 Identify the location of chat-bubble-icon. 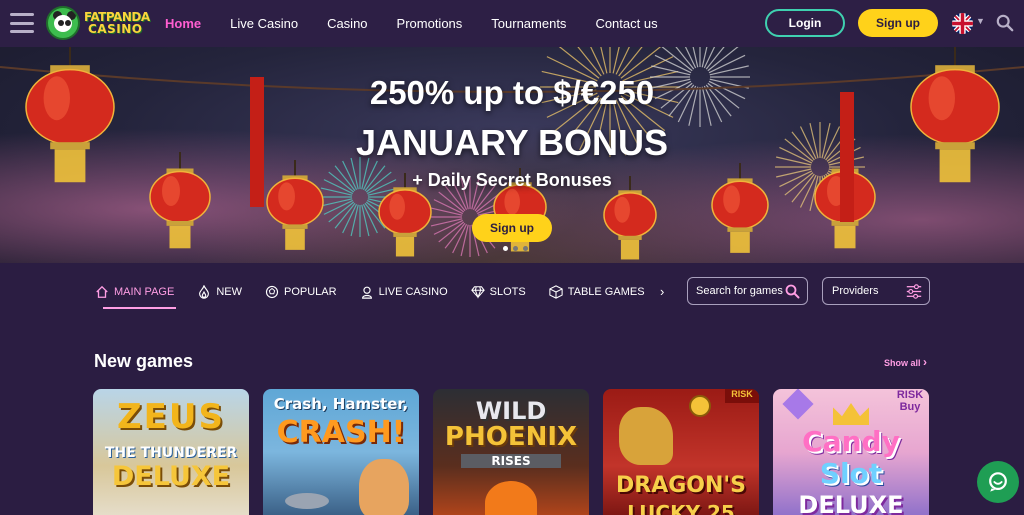
(998, 482).